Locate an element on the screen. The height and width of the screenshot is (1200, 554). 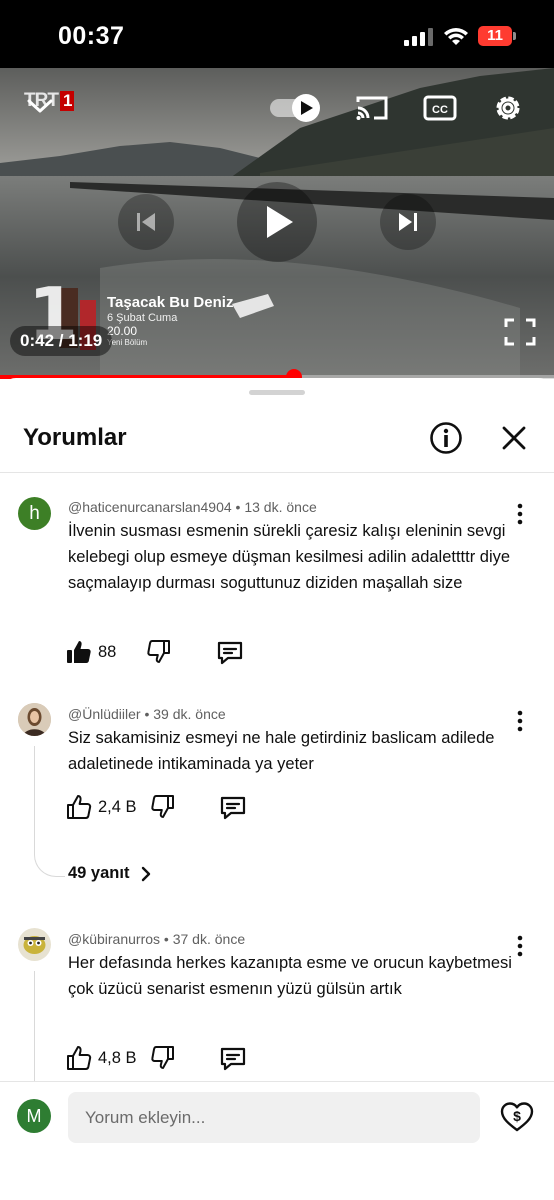
comment-age: 13 dk. önce is located at coordinates (280, 507).